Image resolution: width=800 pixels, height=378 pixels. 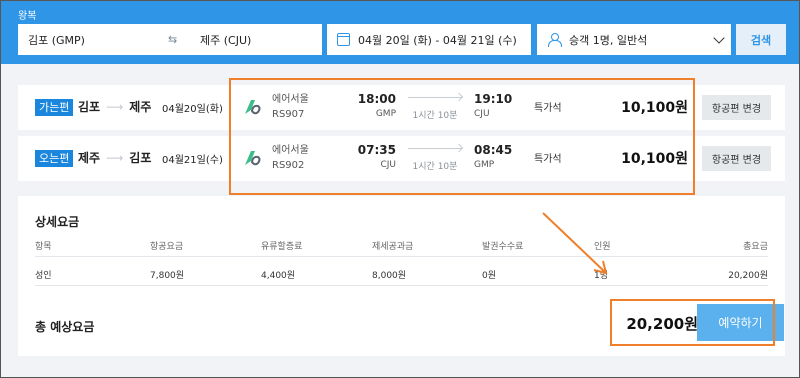 What do you see at coordinates (167, 247) in the screenshot?
I see `header-airfare: 항공요금` at bounding box center [167, 247].